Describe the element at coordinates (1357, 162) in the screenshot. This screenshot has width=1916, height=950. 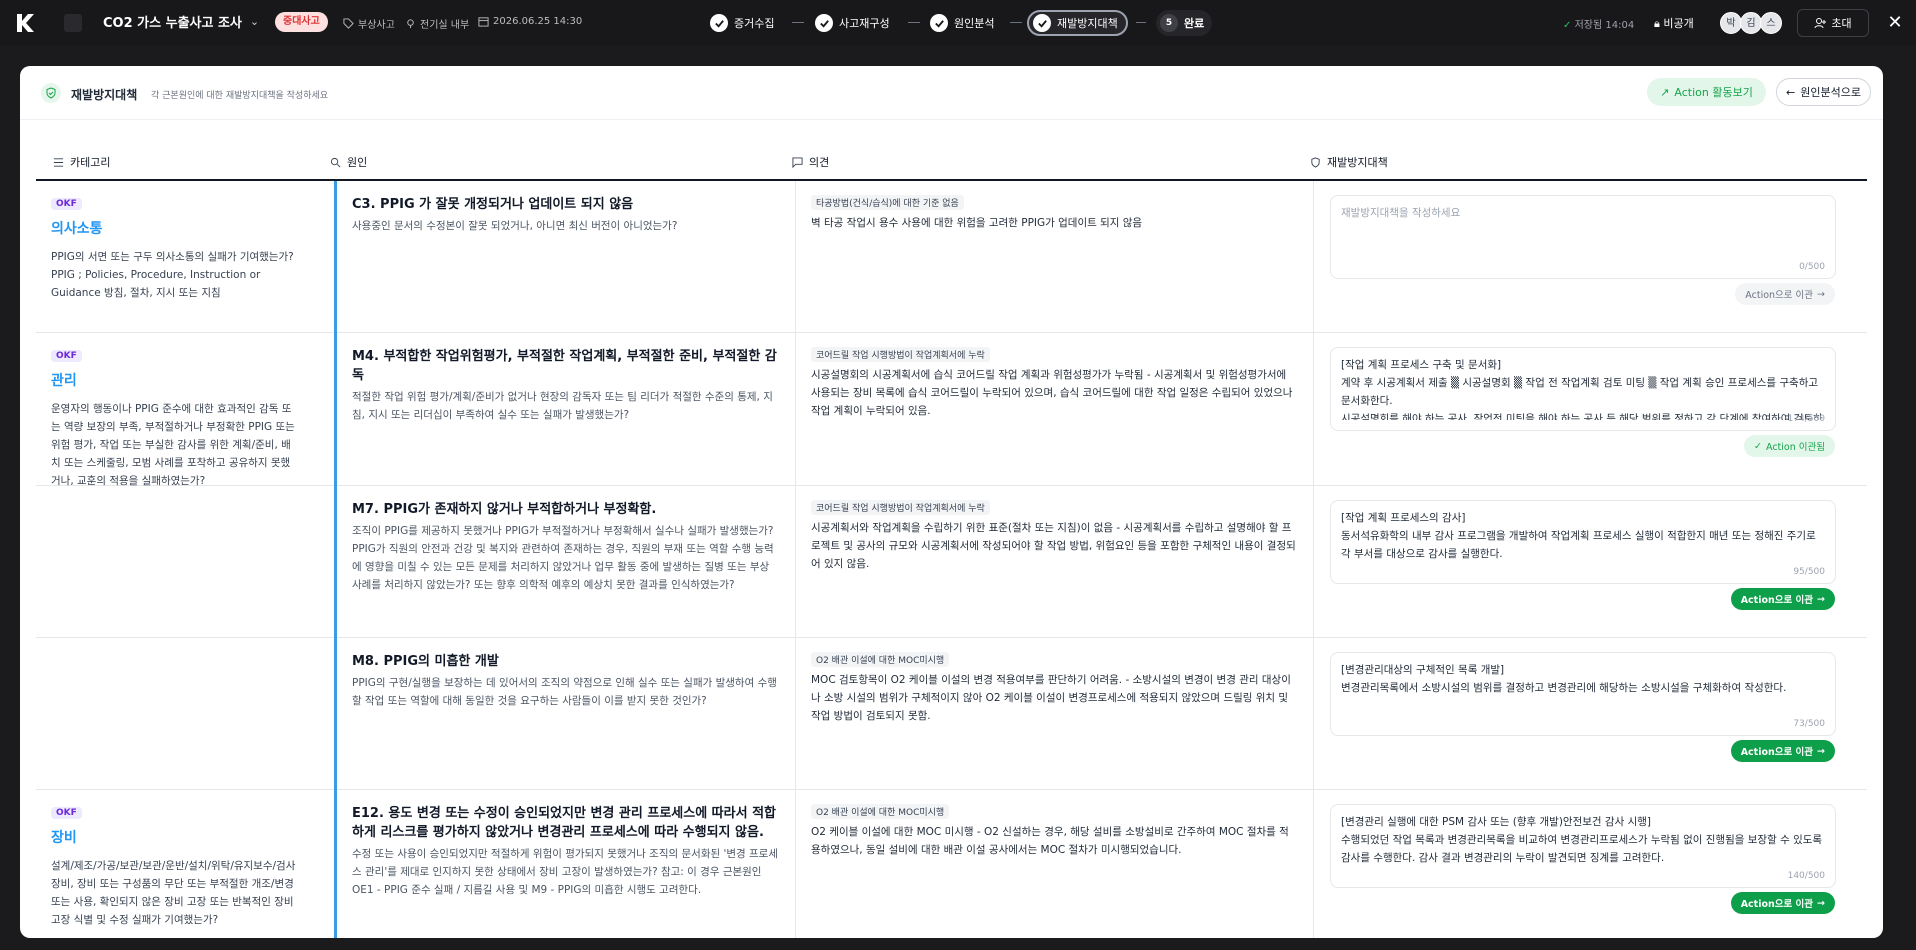
I see `column-label: 재발방지대책` at that location.